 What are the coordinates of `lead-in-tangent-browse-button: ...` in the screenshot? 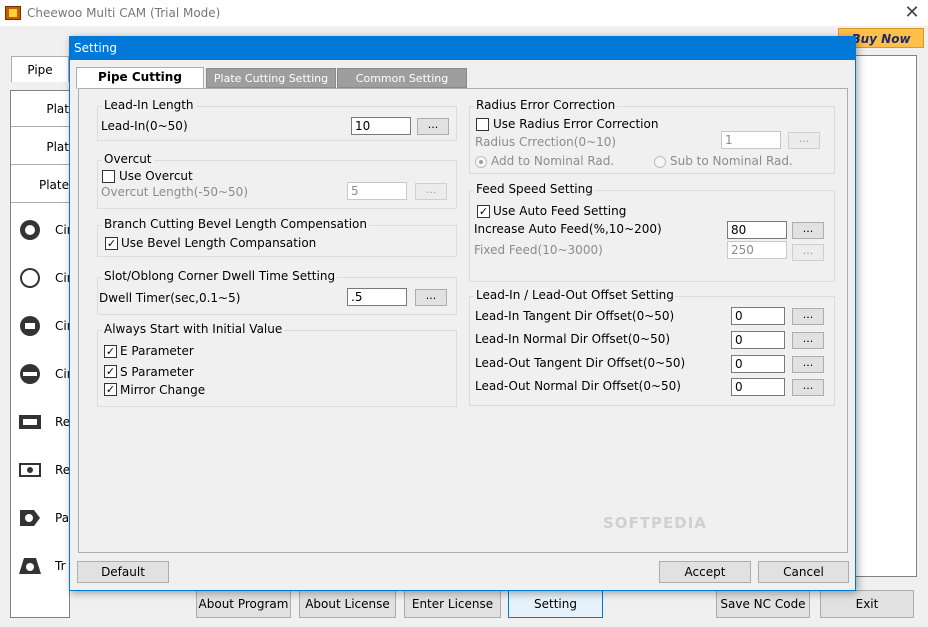 It's located at (808, 316).